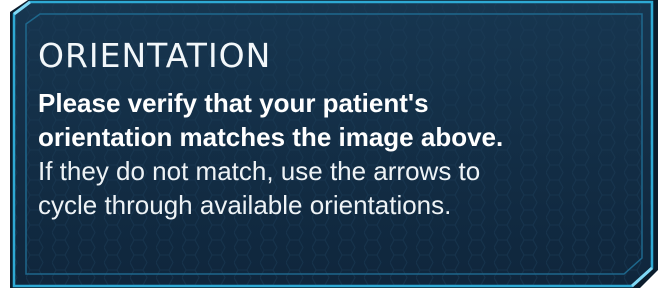 This screenshot has width=658, height=288. Describe the element at coordinates (155, 55) in the screenshot. I see `dialog-title: ORIENTATION` at that location.